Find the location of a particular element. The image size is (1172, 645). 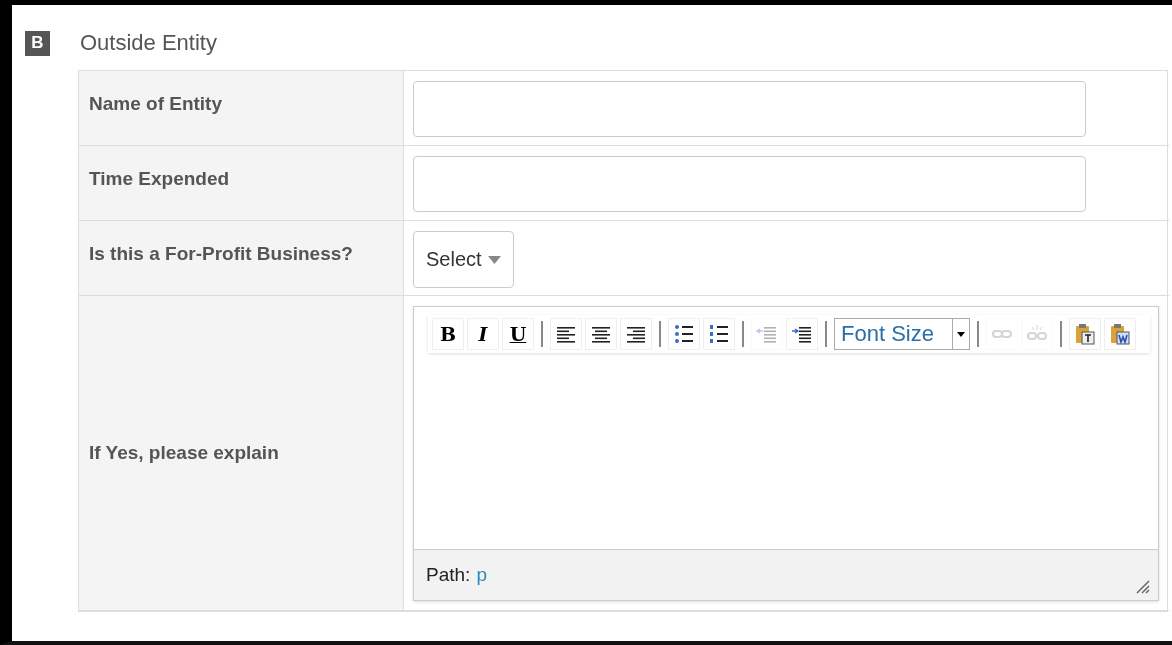

clipboard-text-icon is located at coordinates (1085, 334).